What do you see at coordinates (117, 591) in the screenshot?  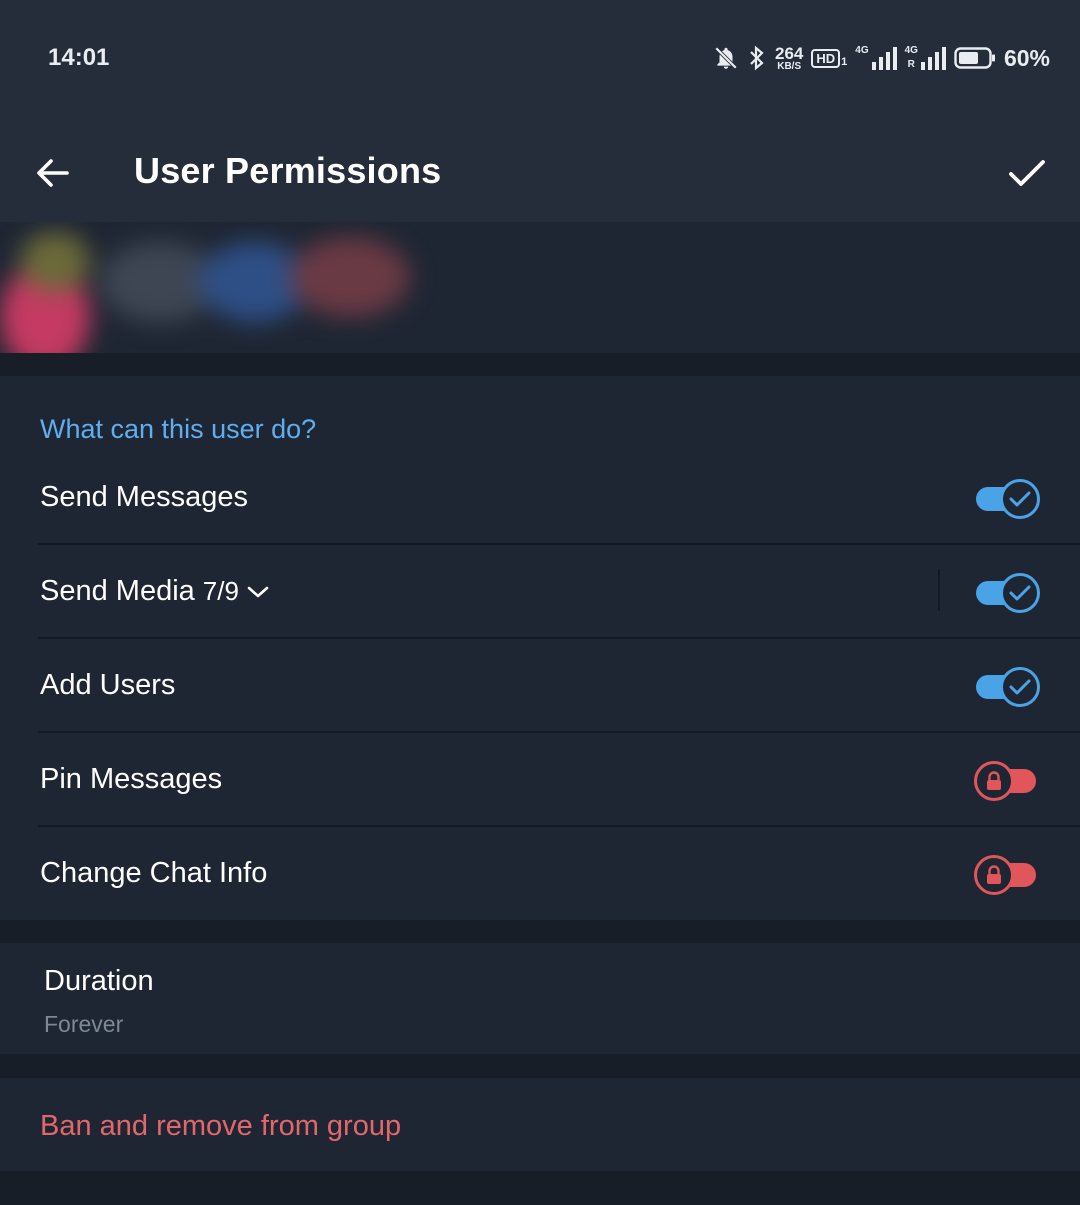 I see `send-media-label: Send Media` at bounding box center [117, 591].